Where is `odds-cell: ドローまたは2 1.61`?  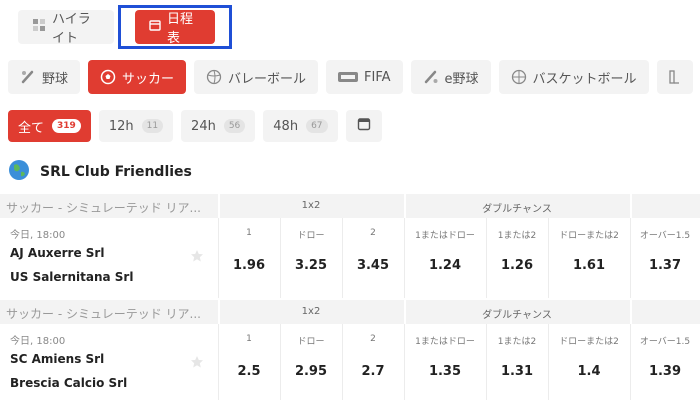 odds-cell: ドローまたは2 1.61 is located at coordinates (589, 258).